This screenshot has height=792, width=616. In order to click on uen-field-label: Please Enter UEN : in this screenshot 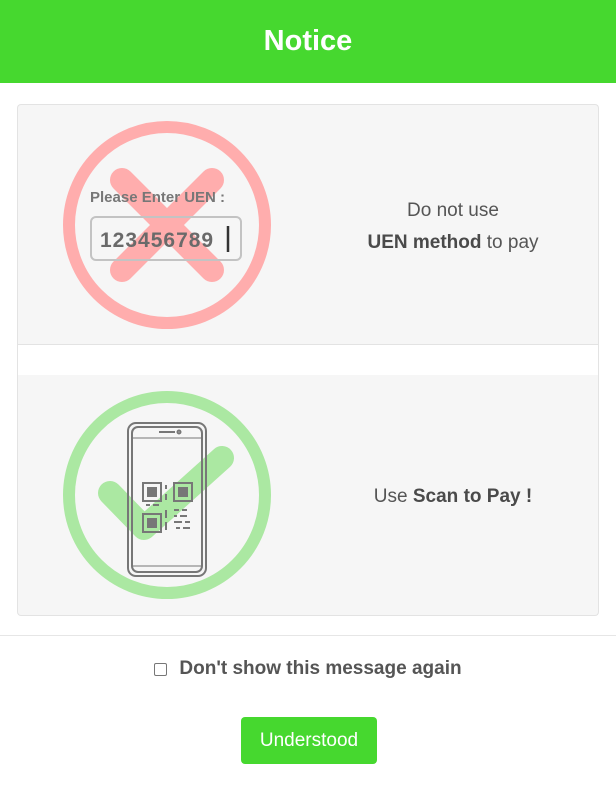, I will do `click(157, 197)`.